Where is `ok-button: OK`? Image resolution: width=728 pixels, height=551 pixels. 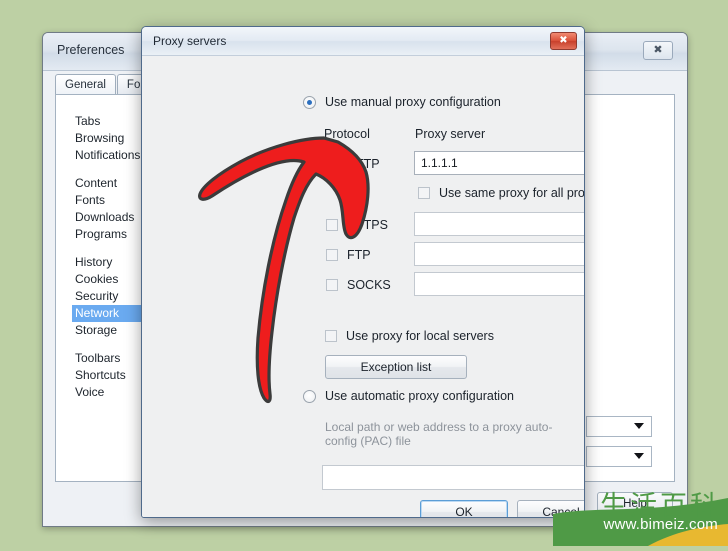
ok-button: OK is located at coordinates (464, 508).